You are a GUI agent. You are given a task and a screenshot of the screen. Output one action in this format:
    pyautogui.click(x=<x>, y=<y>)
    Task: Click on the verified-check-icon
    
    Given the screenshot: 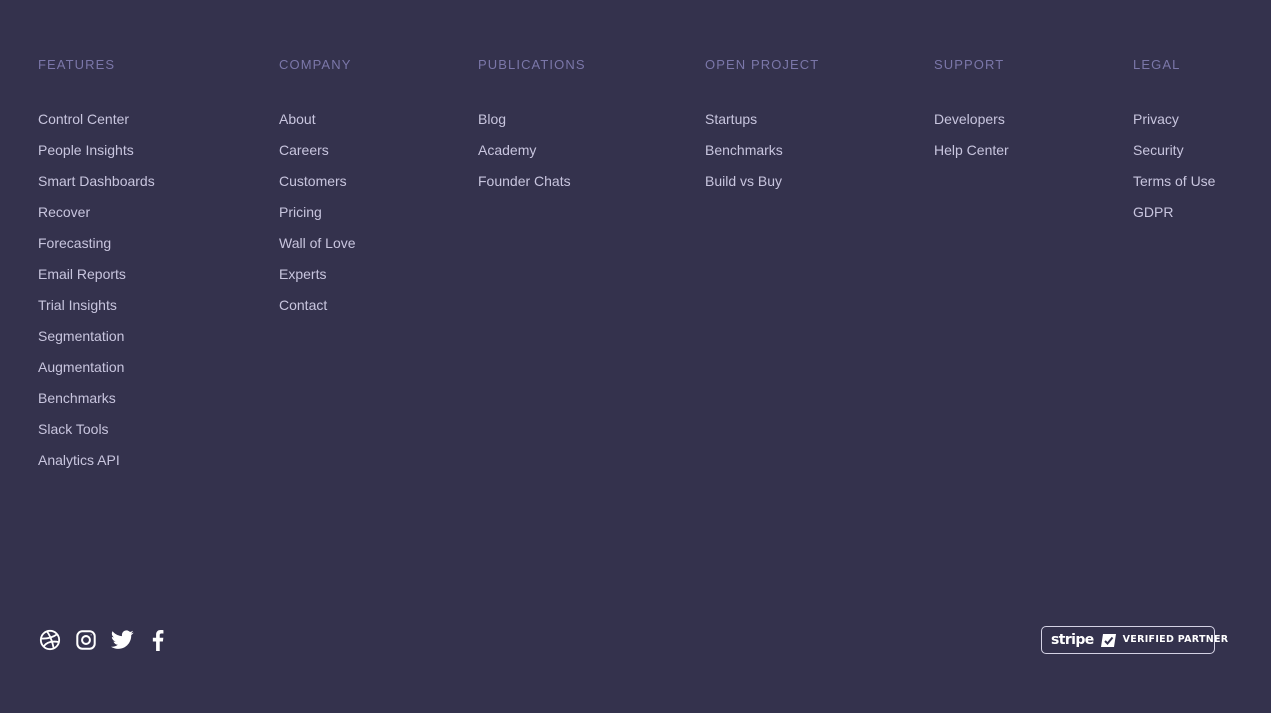 What is the action you would take?
    pyautogui.click(x=1108, y=640)
    